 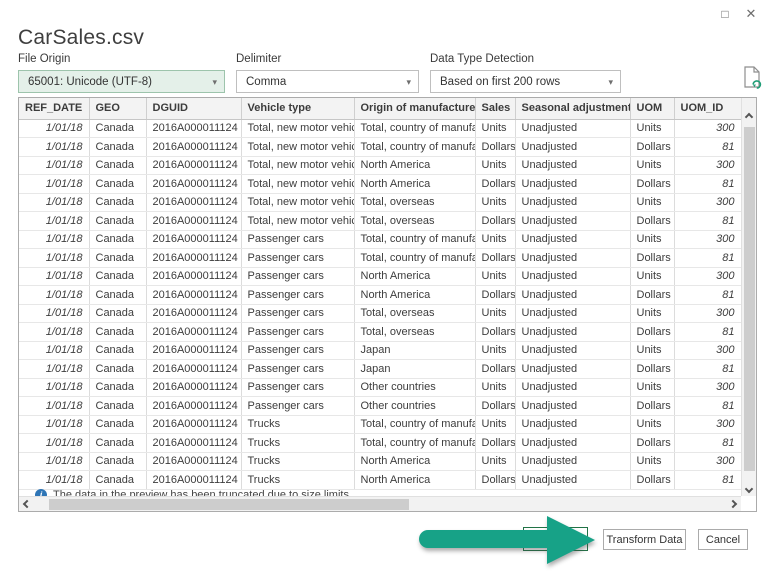 I want to click on column-header: REF_DATE, so click(x=54, y=109).